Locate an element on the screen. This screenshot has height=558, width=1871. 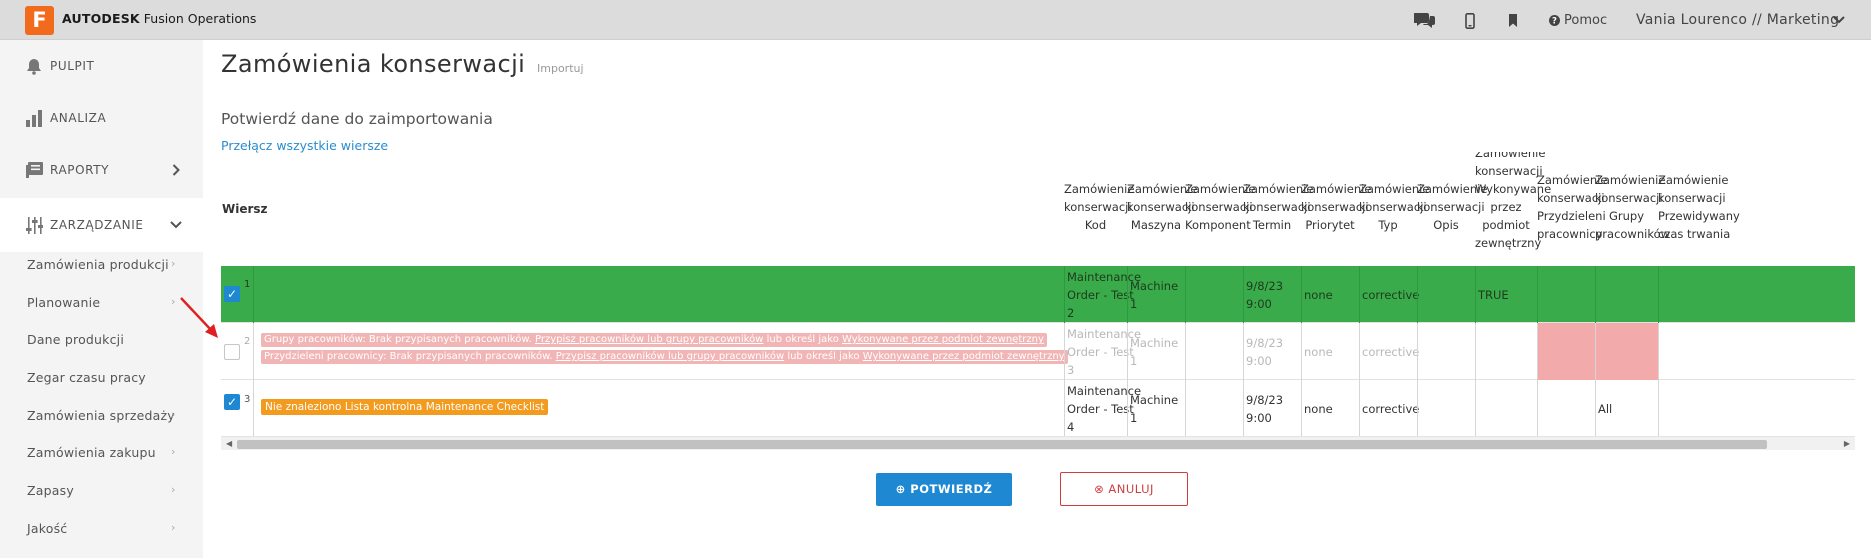
sidebar-item-zarzadzanie: ZARZĄDZANIE is located at coordinates (101, 225).